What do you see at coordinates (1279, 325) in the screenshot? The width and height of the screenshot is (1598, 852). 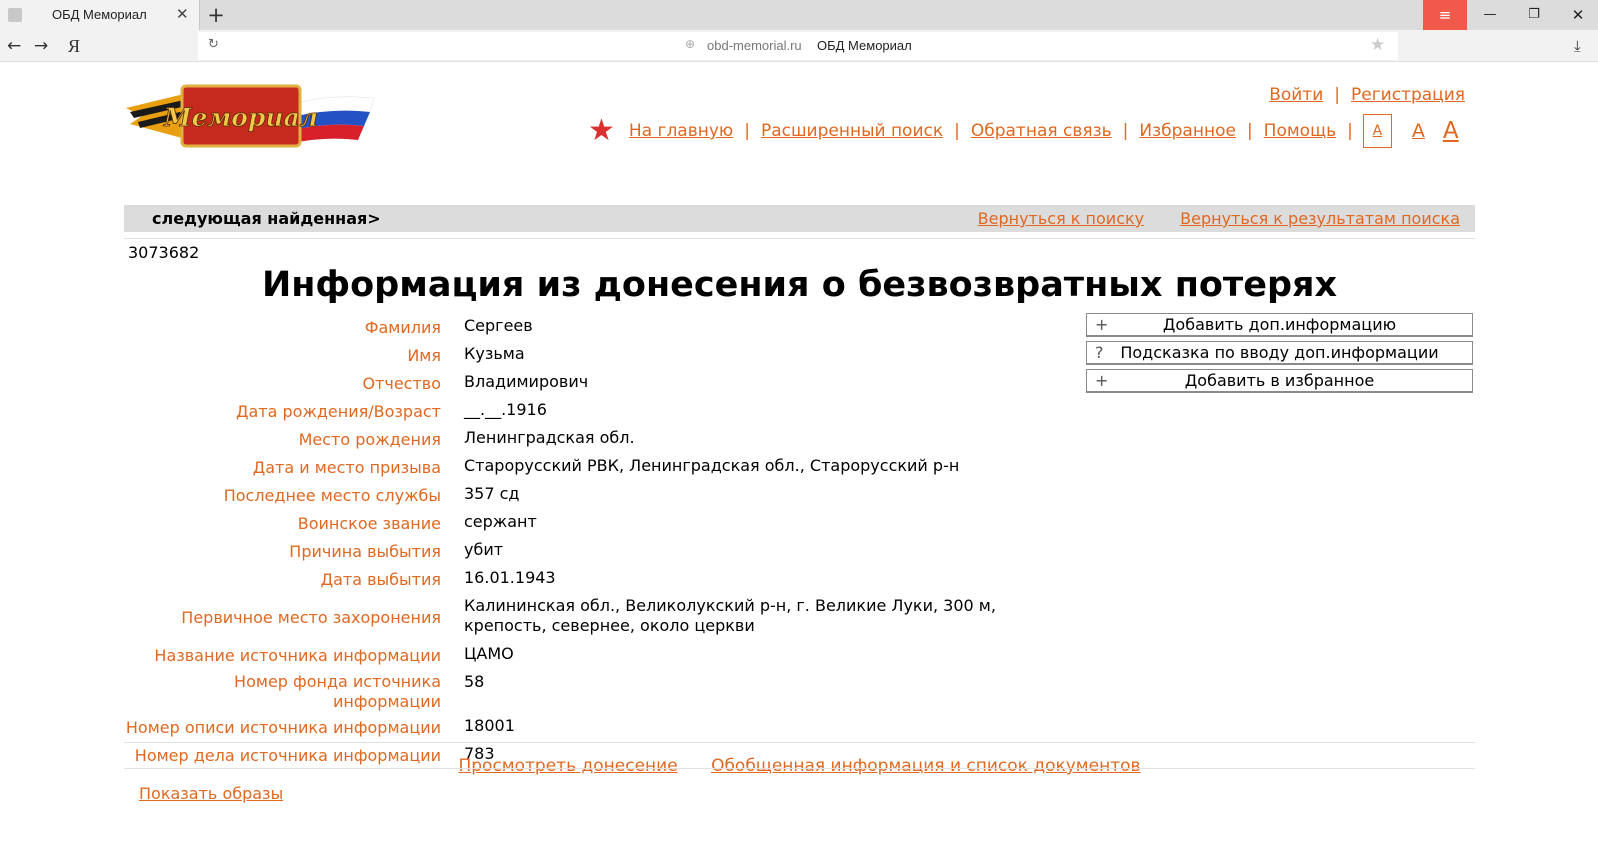 I see `add-info-button: + Добавить доп.информацию` at bounding box center [1279, 325].